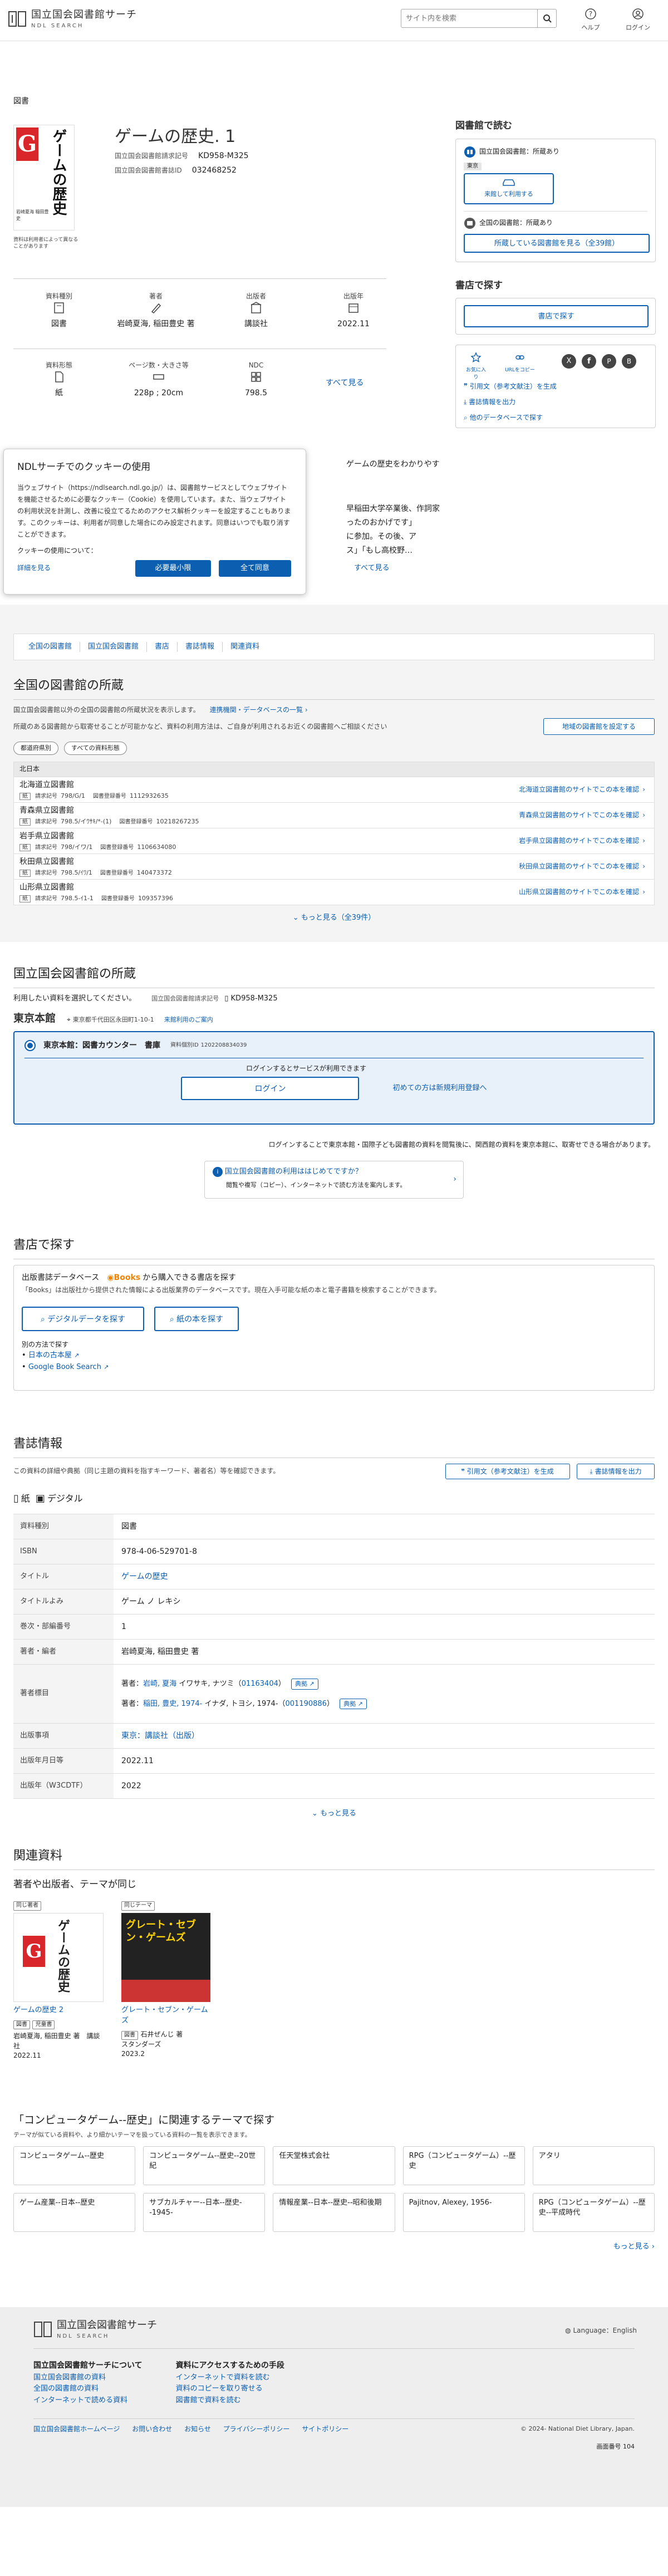  What do you see at coordinates (74, 2165) in the screenshot?
I see `theme-card: コンピュータゲーム--歴史` at bounding box center [74, 2165].